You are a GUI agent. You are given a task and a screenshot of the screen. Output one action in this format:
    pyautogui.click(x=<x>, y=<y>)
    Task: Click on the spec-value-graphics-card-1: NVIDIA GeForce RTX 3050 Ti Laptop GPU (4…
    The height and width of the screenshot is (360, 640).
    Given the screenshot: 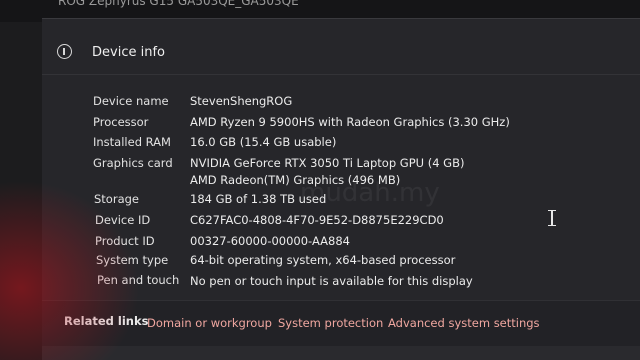 What is the action you would take?
    pyautogui.click(x=327, y=163)
    